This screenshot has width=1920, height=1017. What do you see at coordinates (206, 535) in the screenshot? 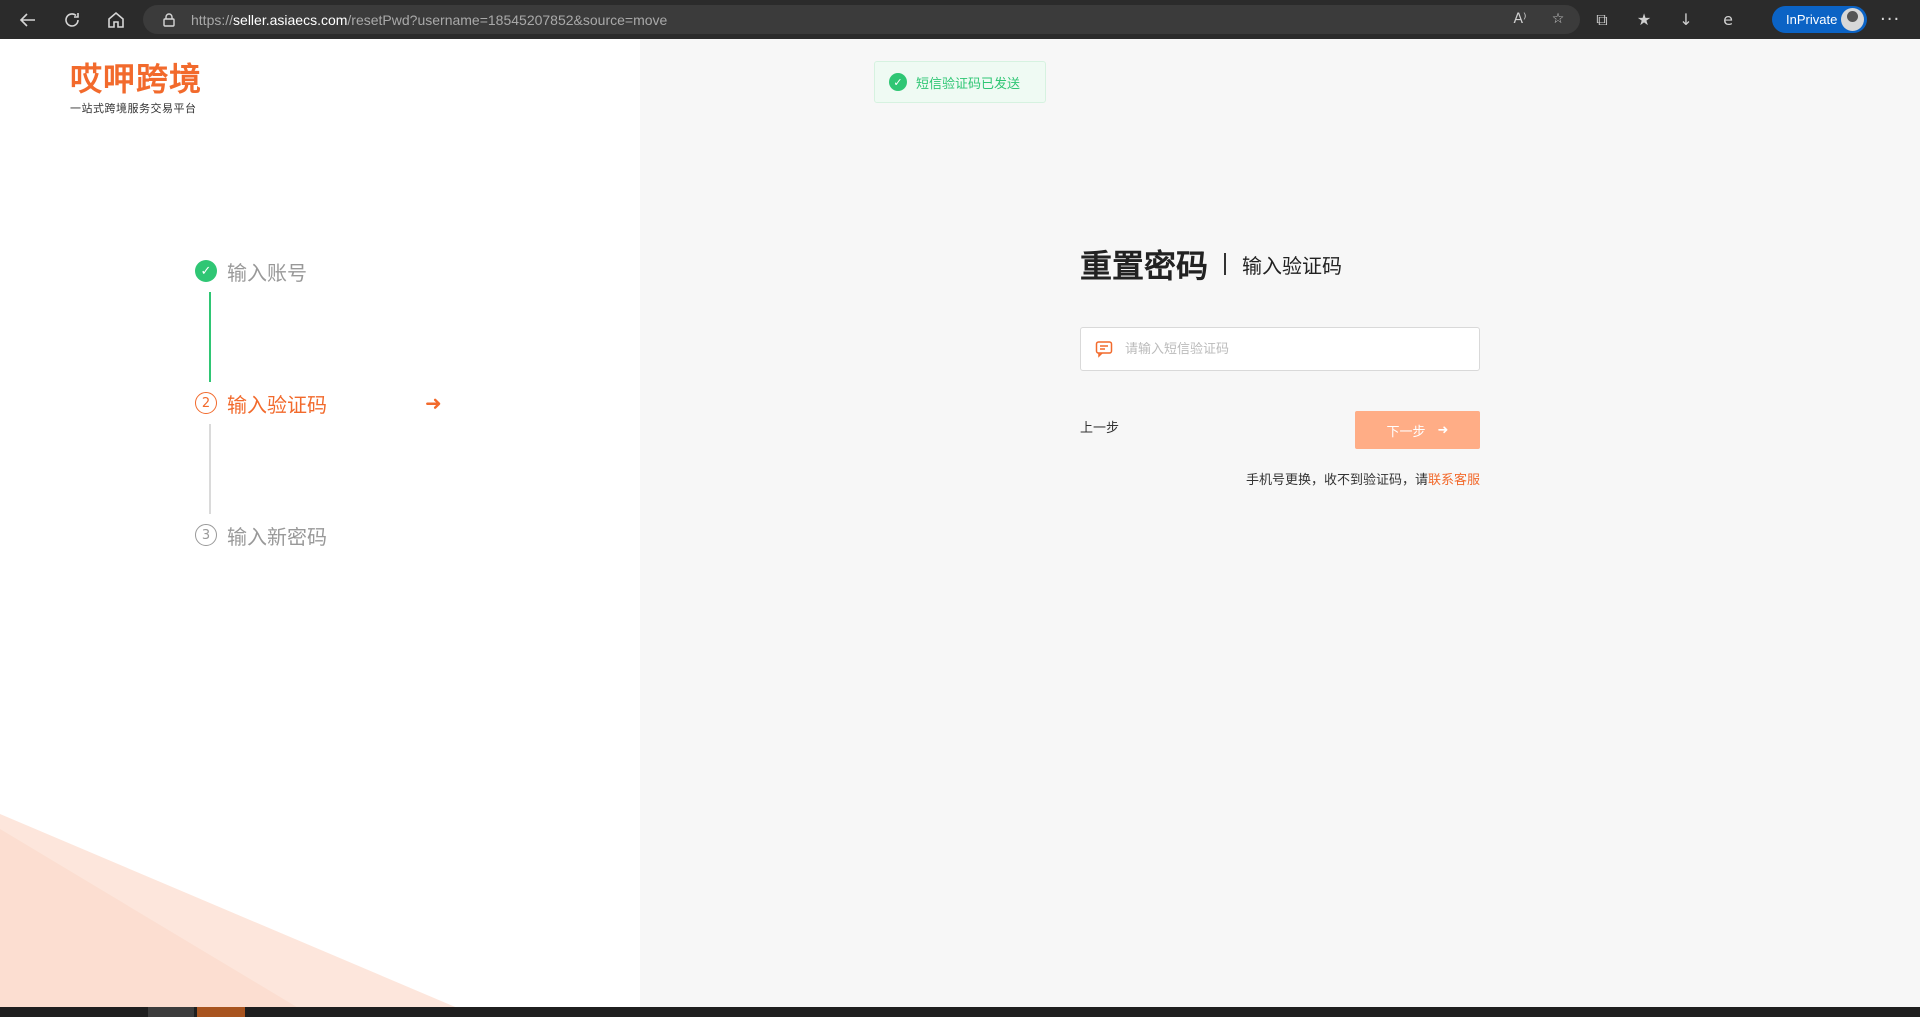
I see `step-number: 3` at bounding box center [206, 535].